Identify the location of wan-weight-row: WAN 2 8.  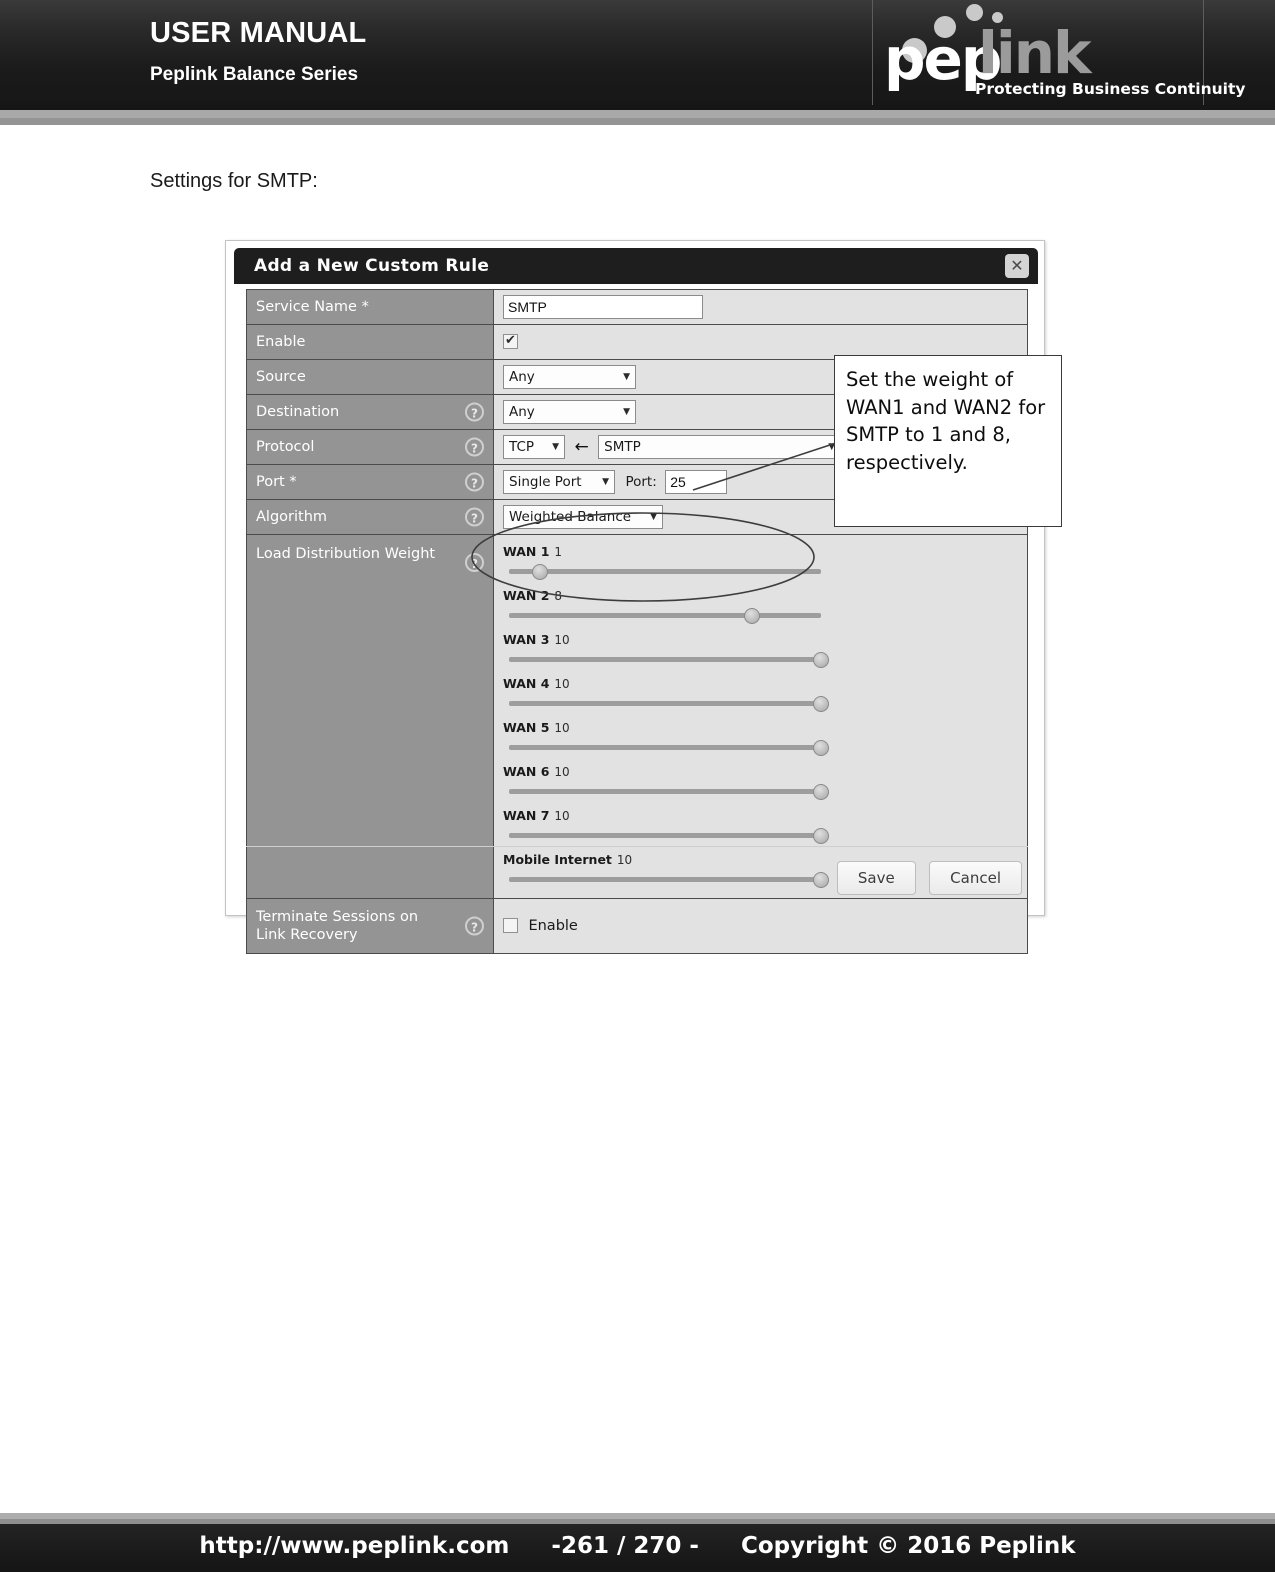
(760, 605).